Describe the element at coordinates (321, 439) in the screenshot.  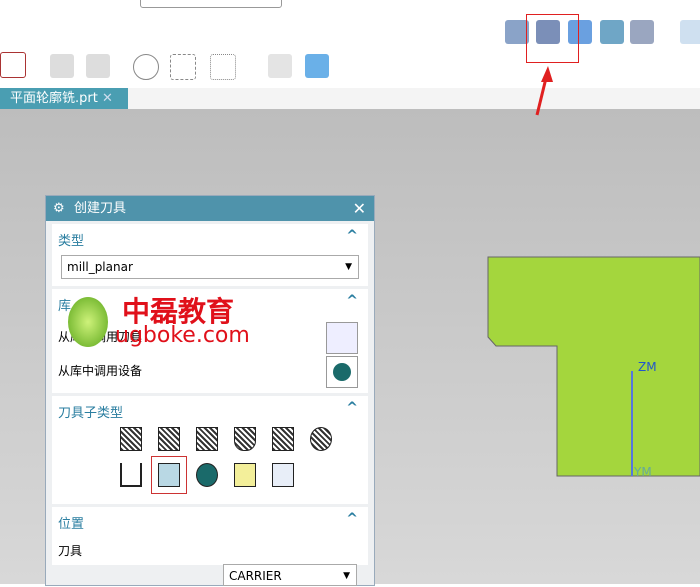
I see `barrel-icon` at that location.